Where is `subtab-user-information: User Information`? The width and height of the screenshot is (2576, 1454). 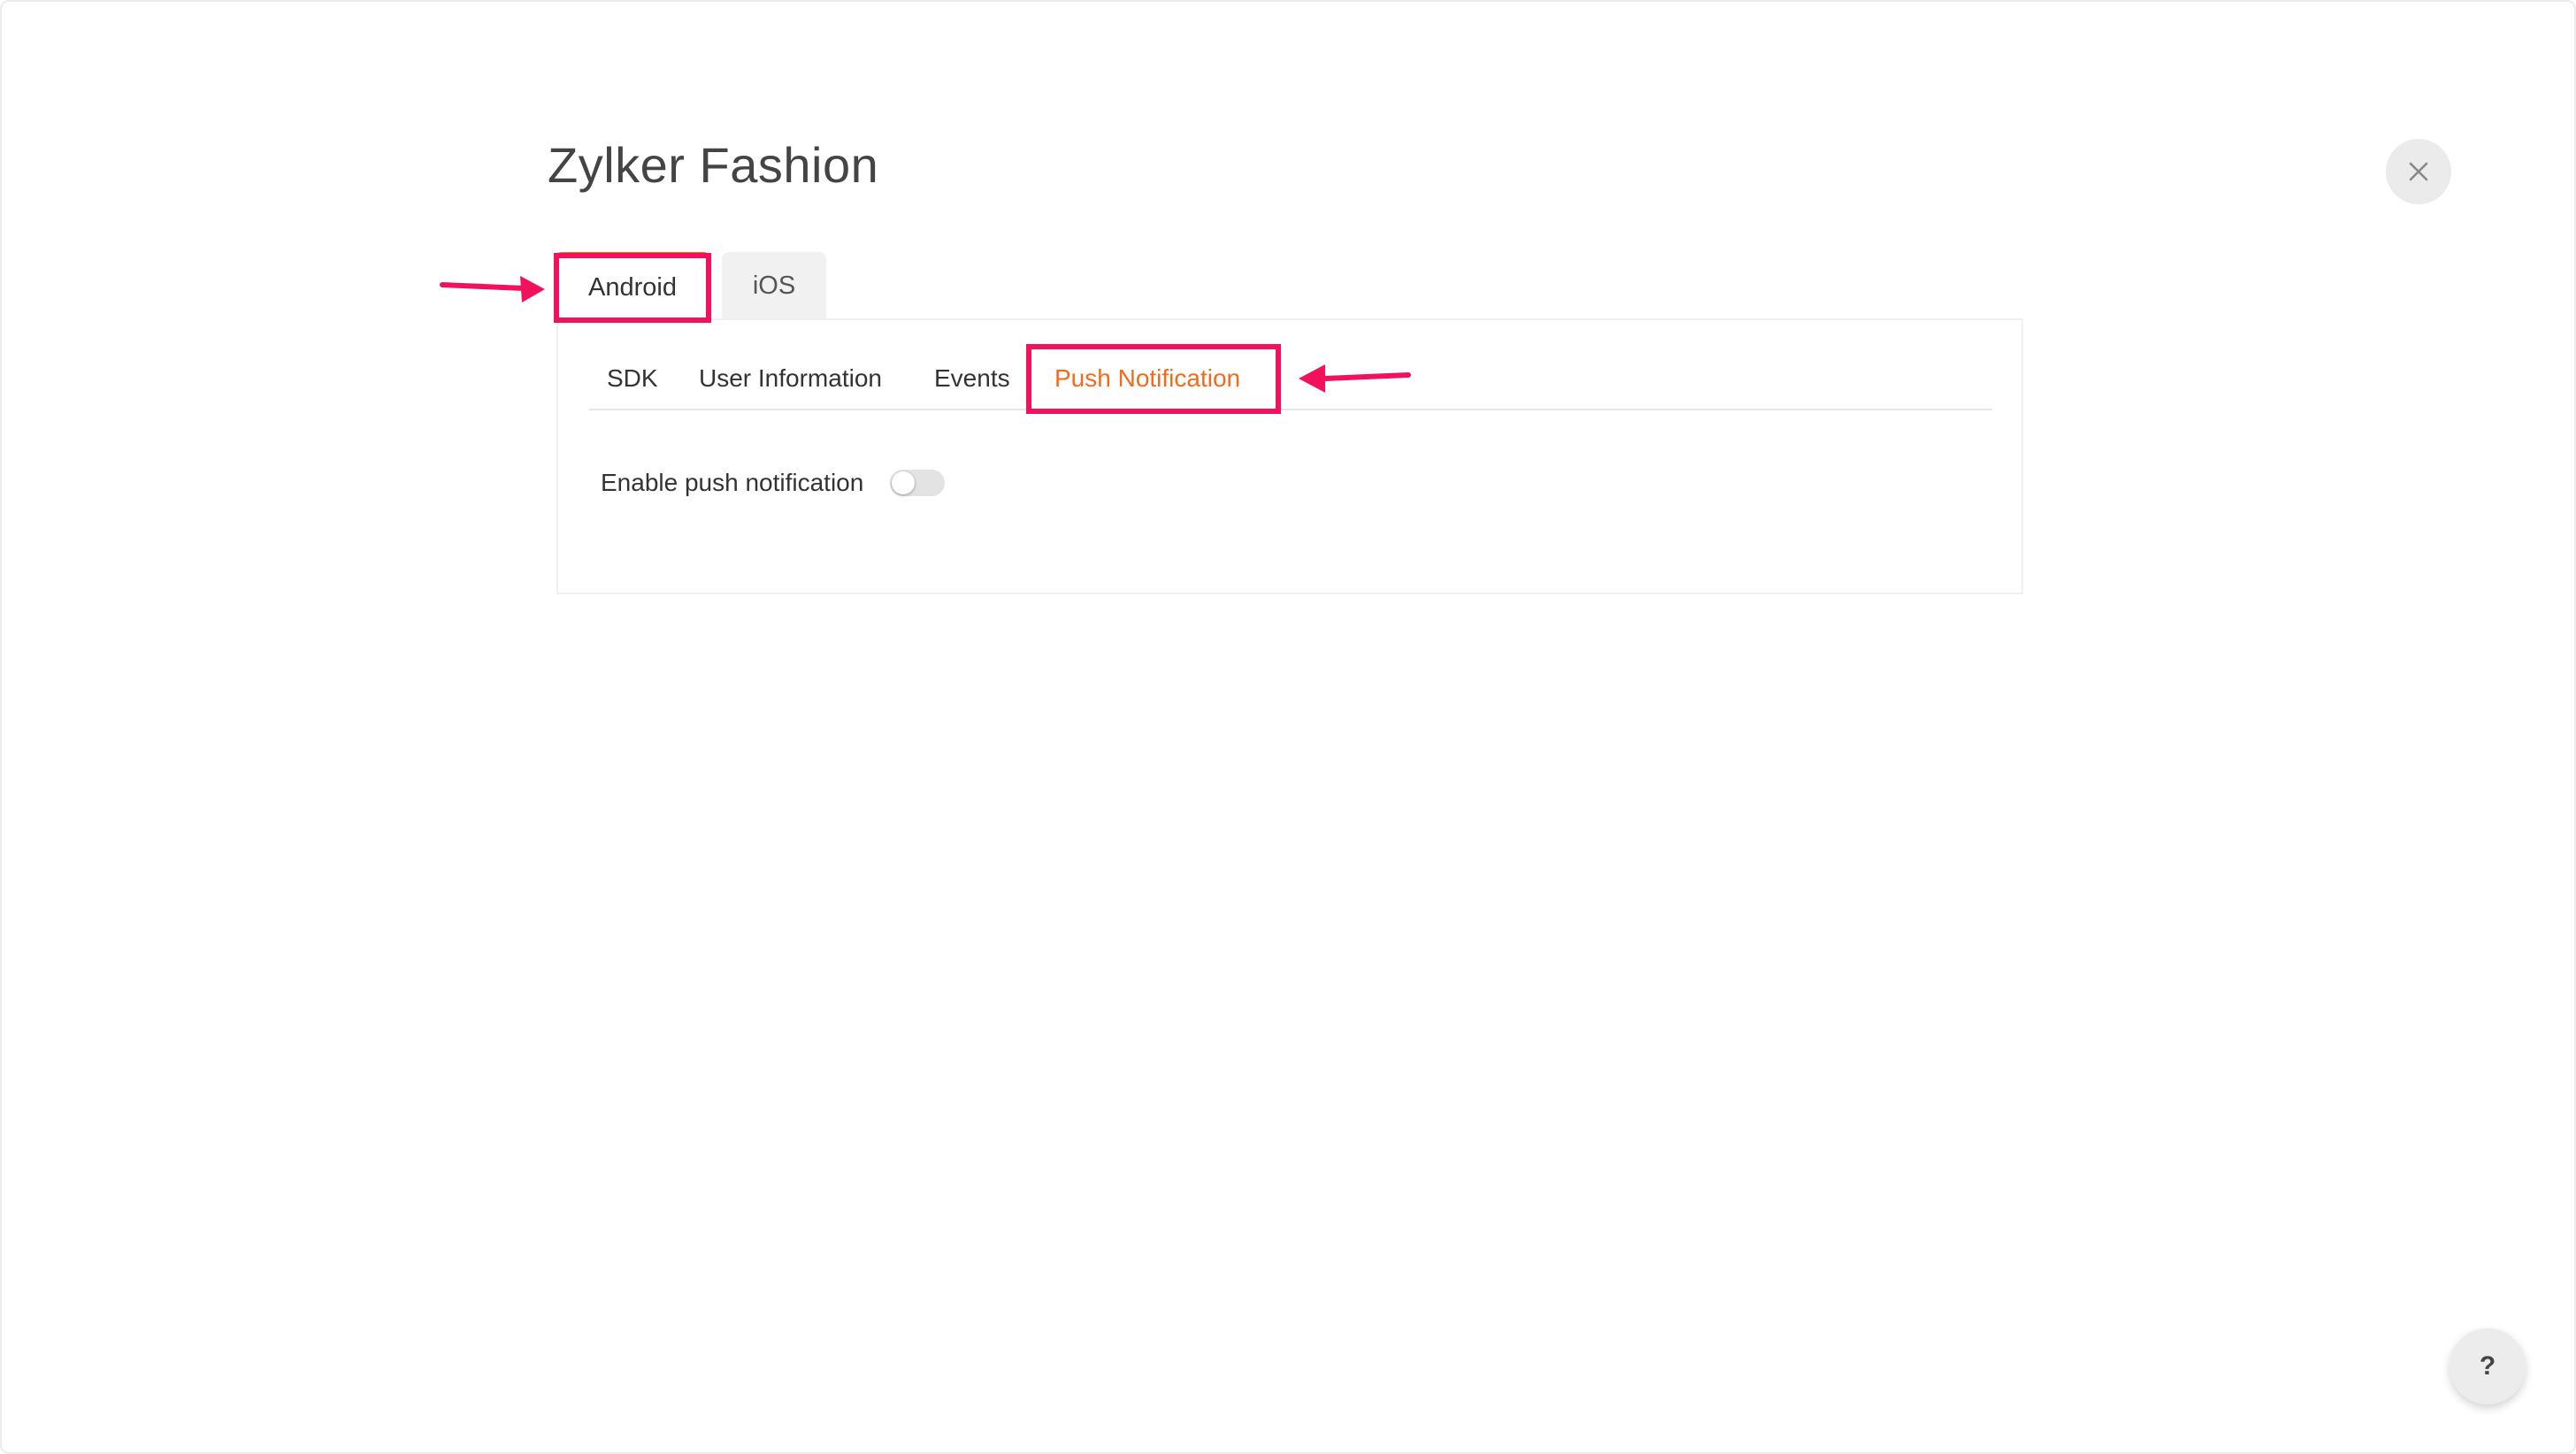
subtab-user-information: User Information is located at coordinates (790, 378).